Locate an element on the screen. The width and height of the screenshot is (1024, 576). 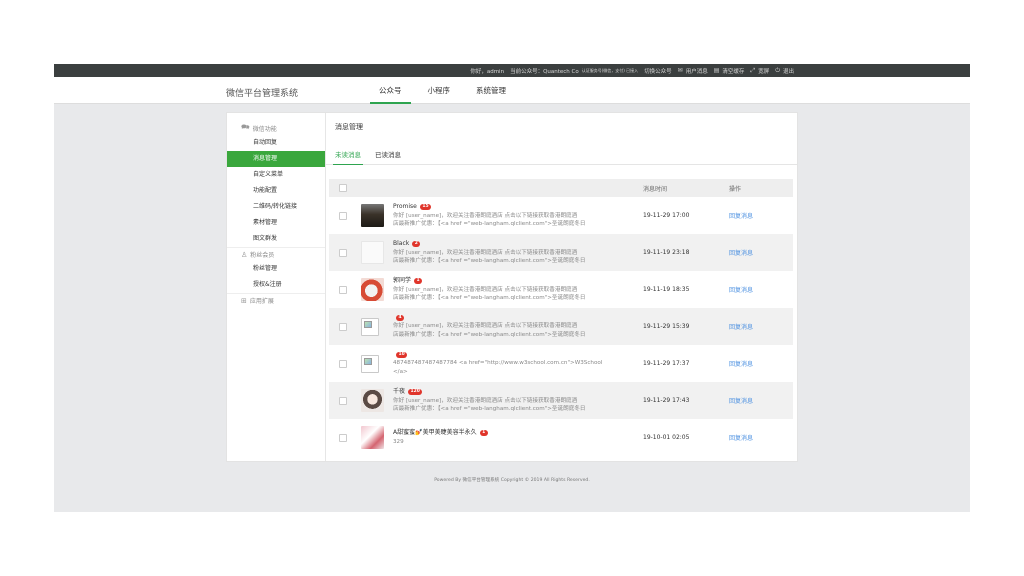
fan-nickname: 千夜 120 is located at coordinates (489, 392).